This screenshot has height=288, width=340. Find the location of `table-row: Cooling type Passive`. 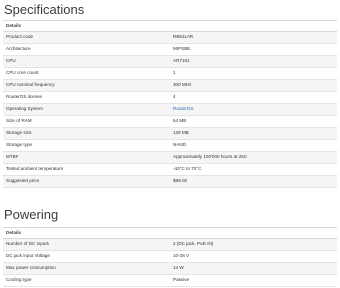

table-row: Cooling type Passive is located at coordinates (170, 280).